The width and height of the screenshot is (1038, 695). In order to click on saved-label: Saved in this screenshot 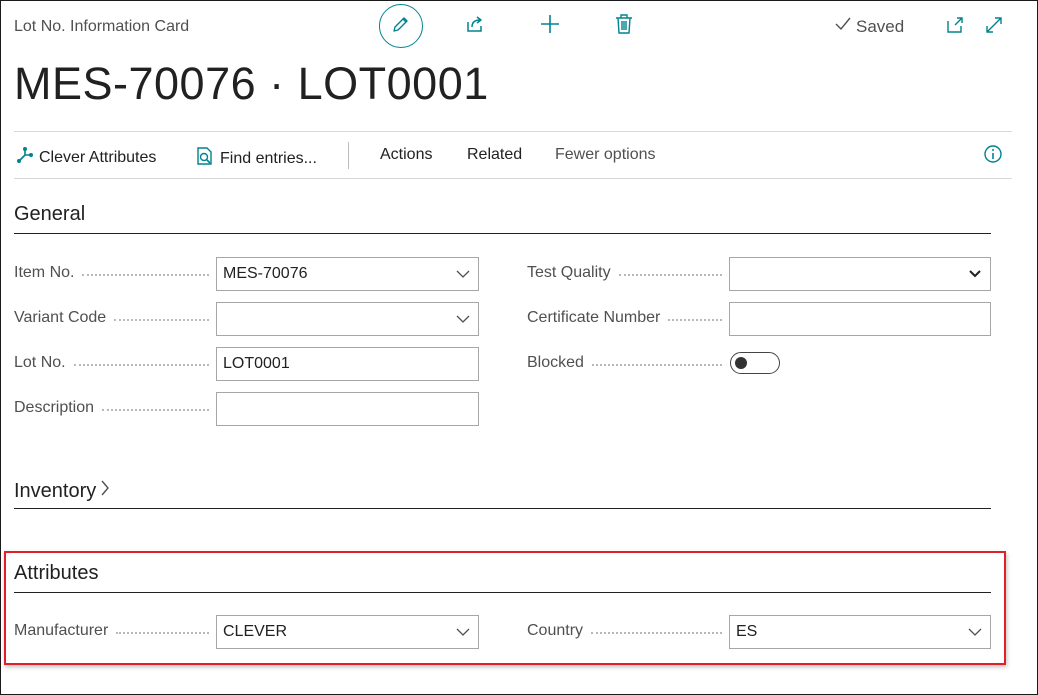, I will do `click(880, 26)`.